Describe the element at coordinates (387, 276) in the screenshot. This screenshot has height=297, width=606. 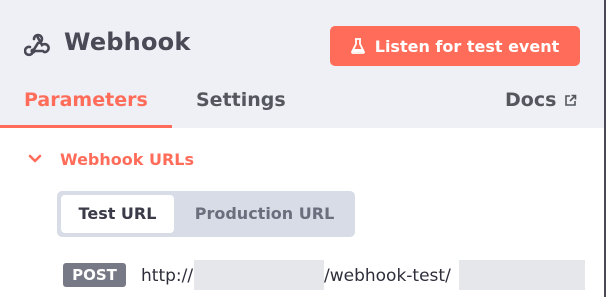
I see `webhook-url-path: /webhook-test/` at that location.